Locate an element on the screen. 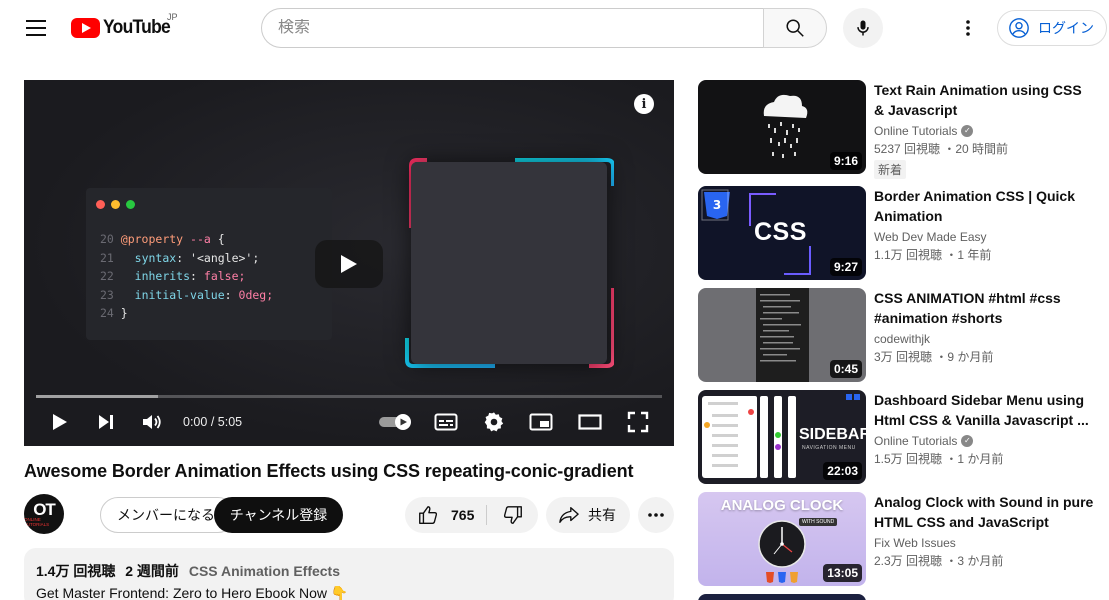 This screenshot has width=1109, height=600. settings-more-button is located at coordinates (968, 28).